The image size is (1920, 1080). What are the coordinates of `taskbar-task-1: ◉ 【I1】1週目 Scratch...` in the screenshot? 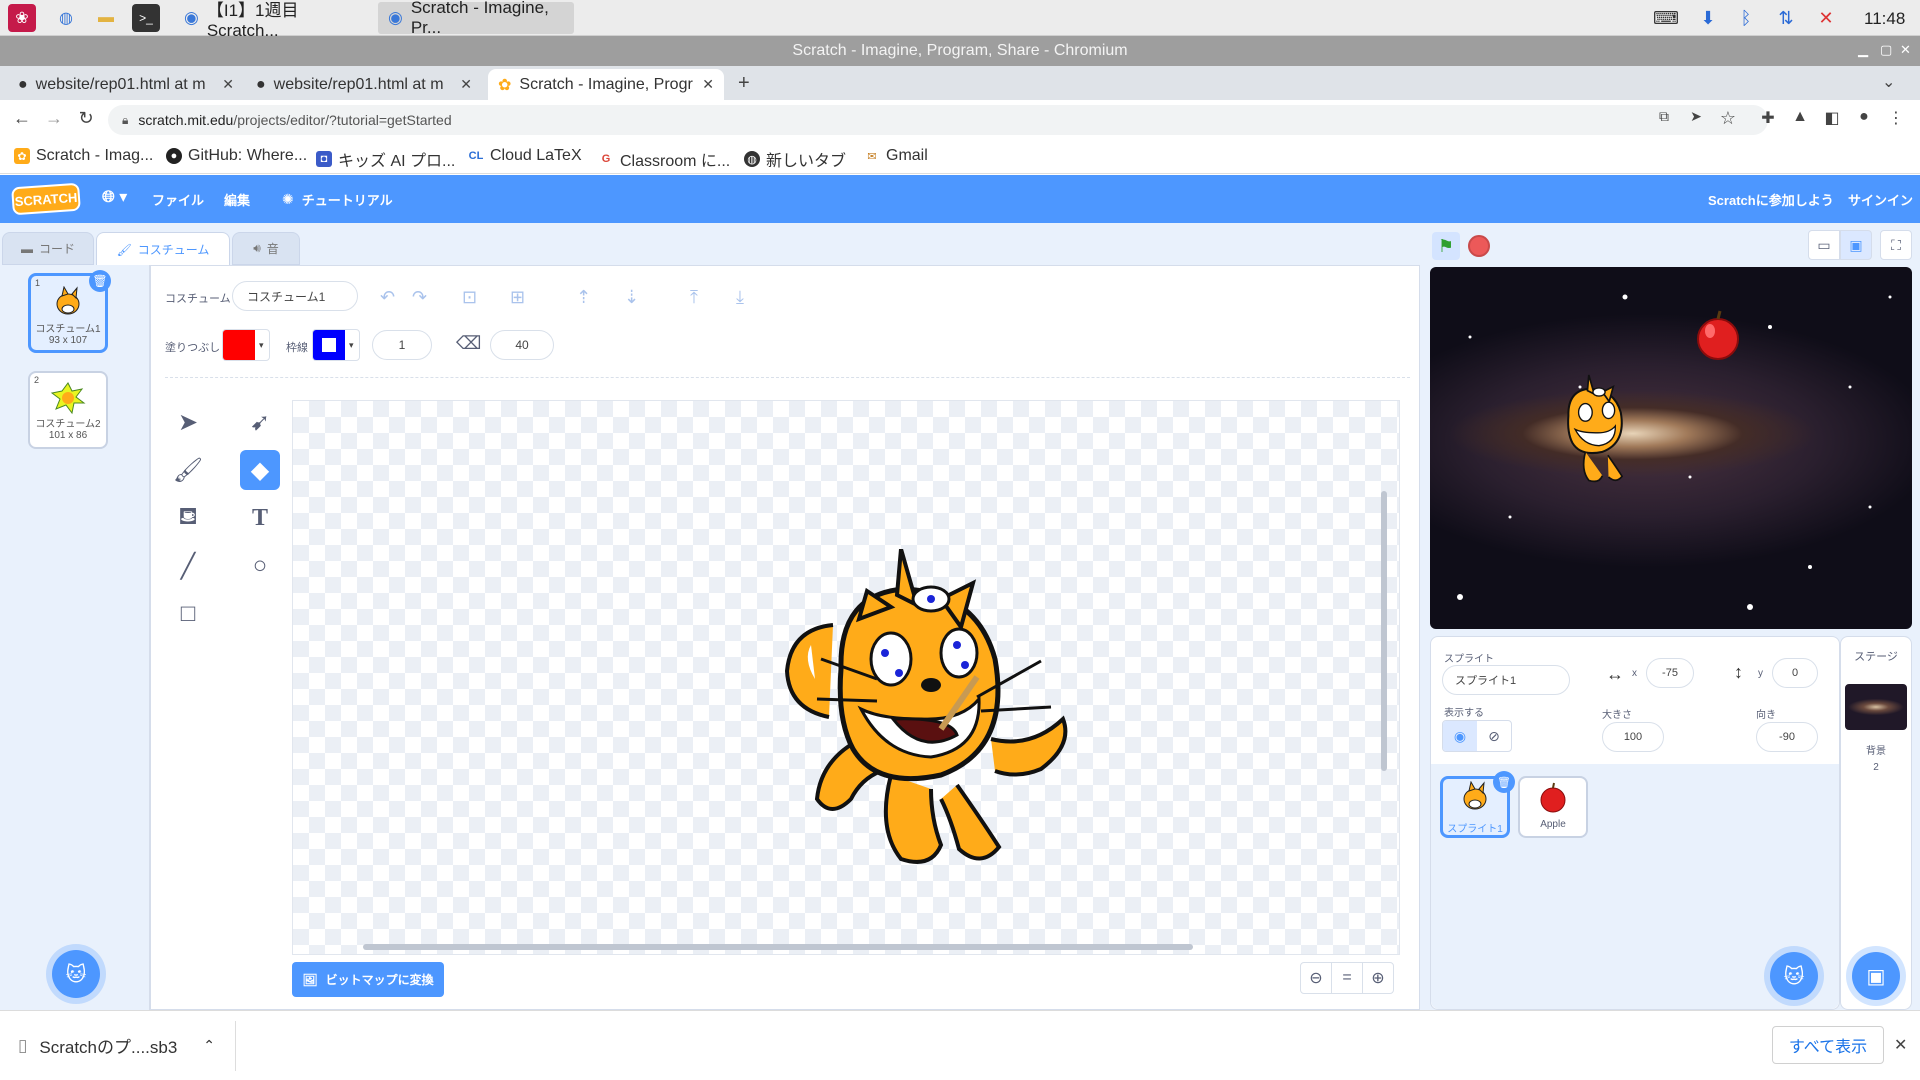 It's located at (274, 20).